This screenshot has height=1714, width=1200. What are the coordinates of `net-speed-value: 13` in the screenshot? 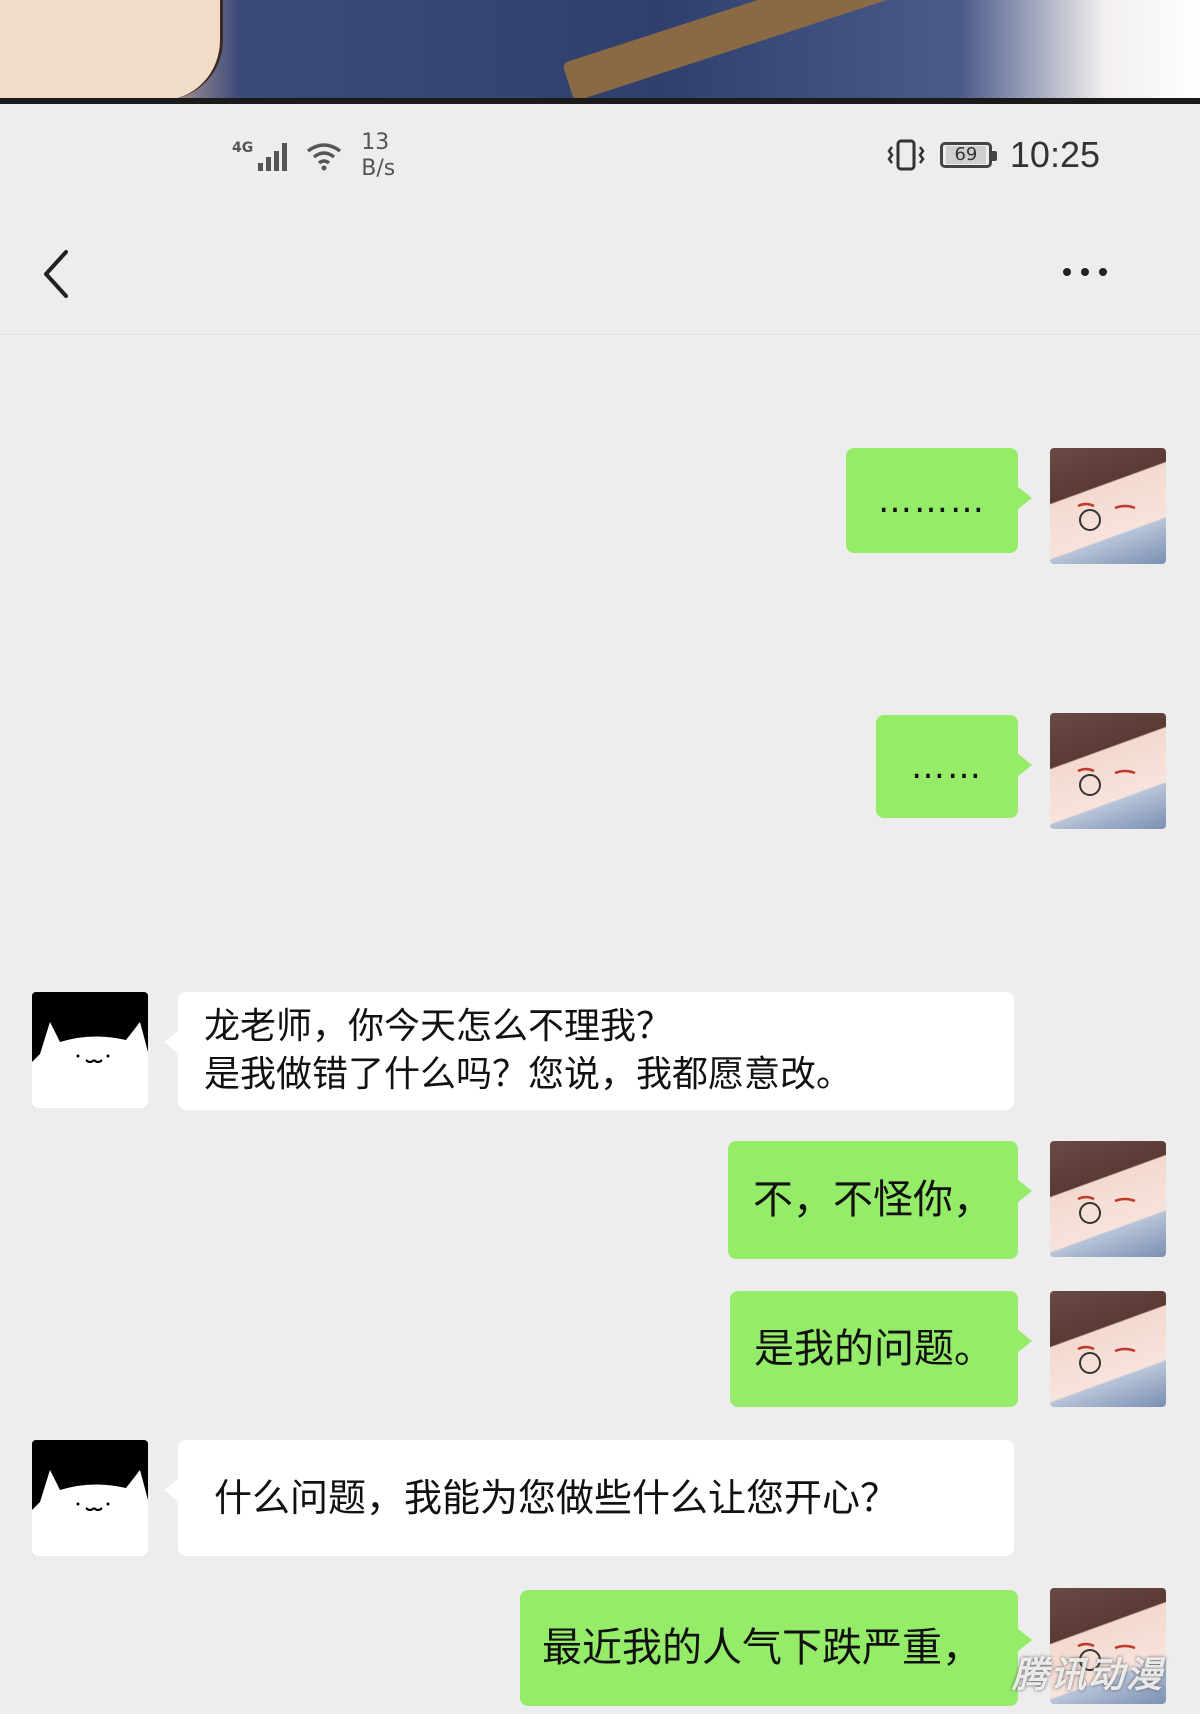 It's located at (375, 142).